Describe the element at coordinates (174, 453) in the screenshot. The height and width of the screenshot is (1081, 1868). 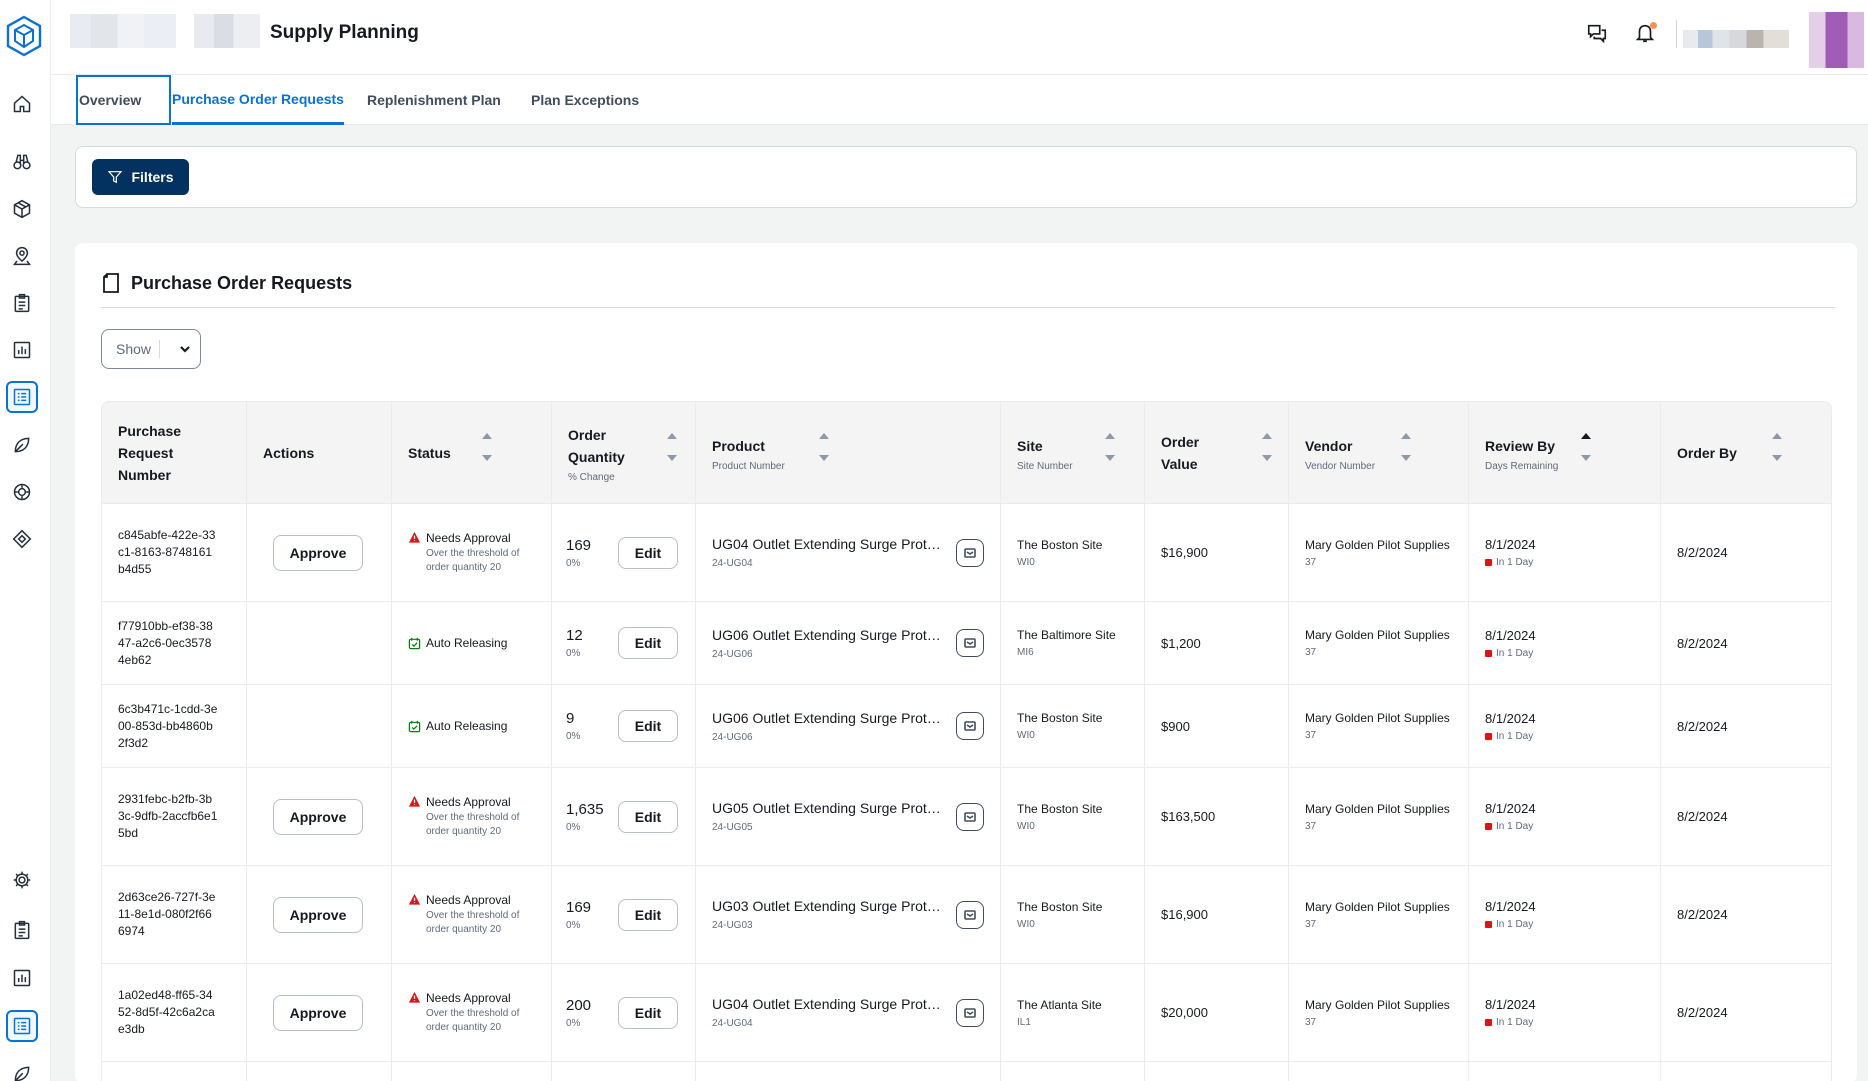
I see `column-header-purchase-request-number: Purchase Request Number` at that location.